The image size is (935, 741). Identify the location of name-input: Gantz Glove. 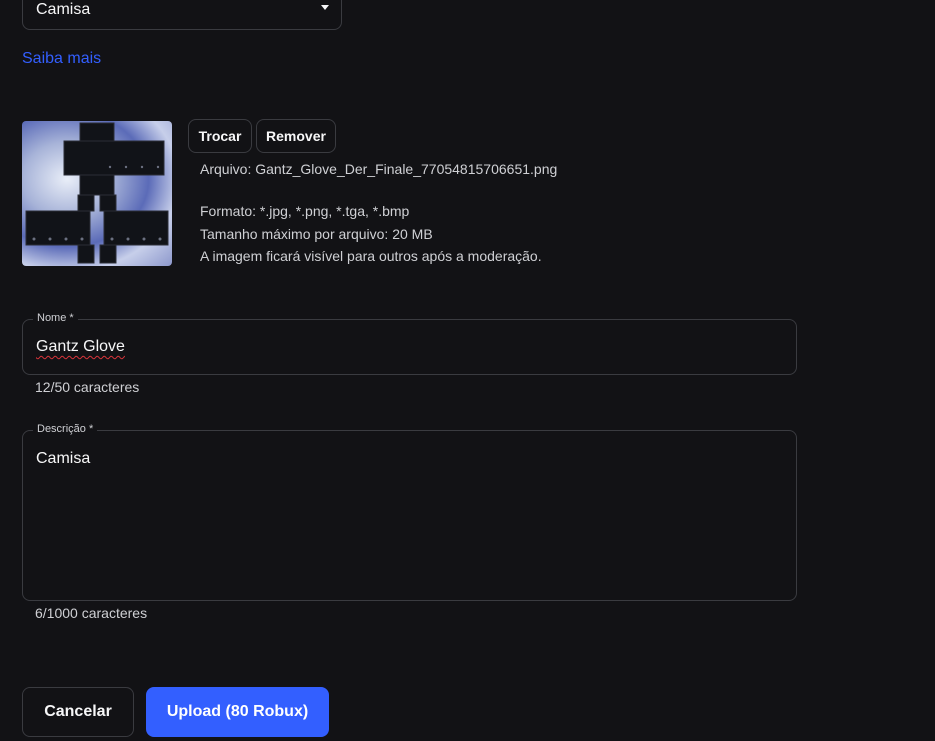
(406, 347).